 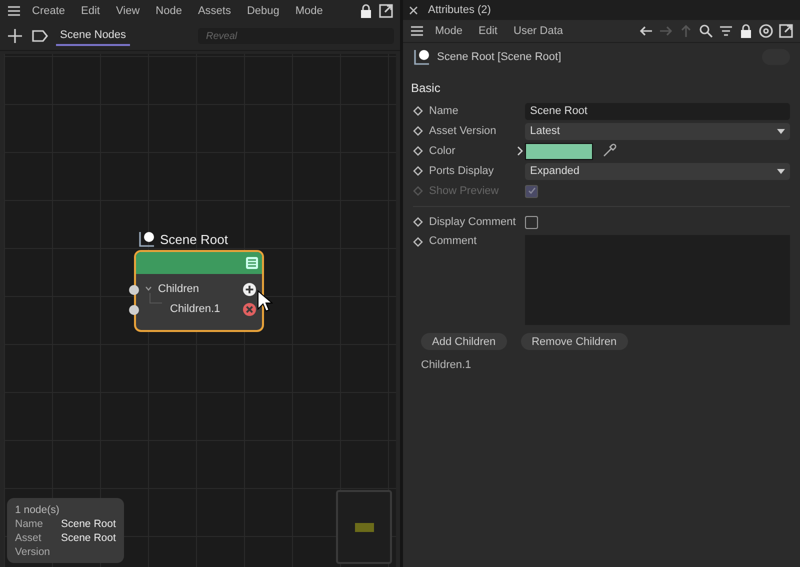 I want to click on minimap-node, so click(x=364, y=527).